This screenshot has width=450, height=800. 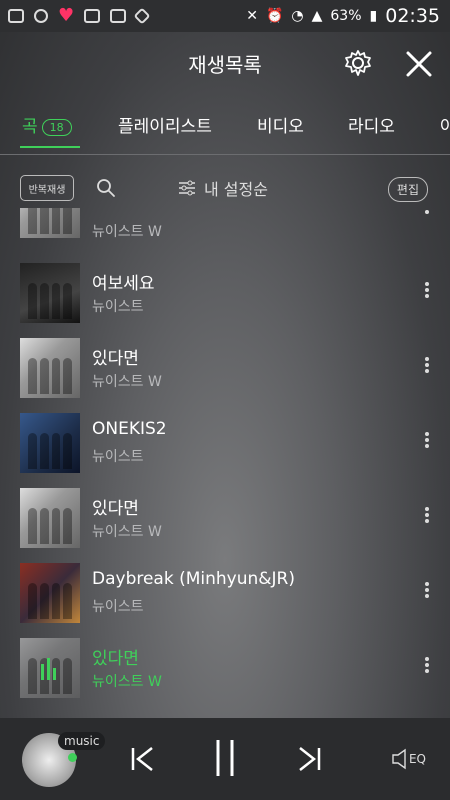 What do you see at coordinates (72, 757) in the screenshot?
I see `playing-indicator` at bounding box center [72, 757].